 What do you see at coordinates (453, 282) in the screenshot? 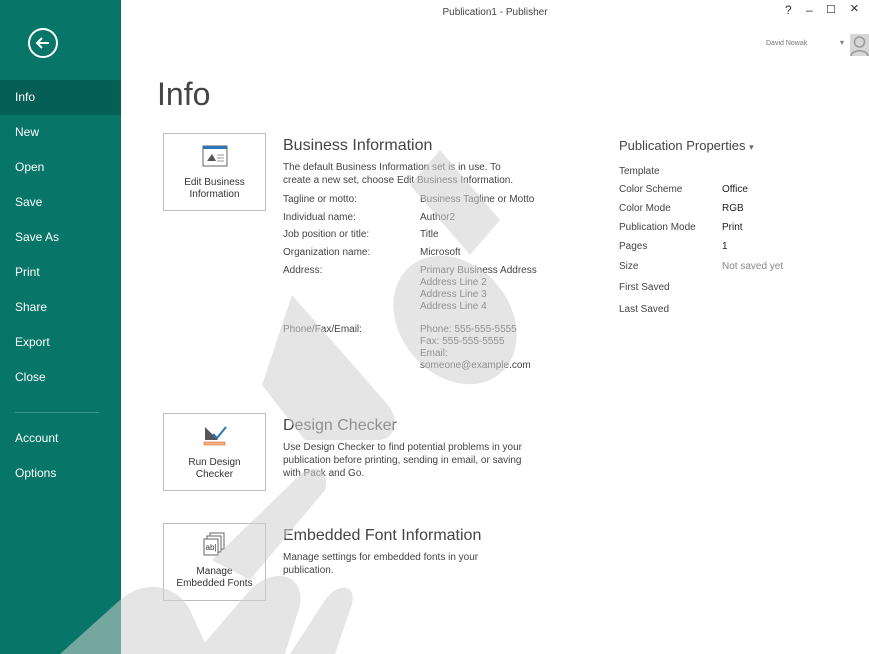
I see `field-value-address-2: Address Line 2` at bounding box center [453, 282].